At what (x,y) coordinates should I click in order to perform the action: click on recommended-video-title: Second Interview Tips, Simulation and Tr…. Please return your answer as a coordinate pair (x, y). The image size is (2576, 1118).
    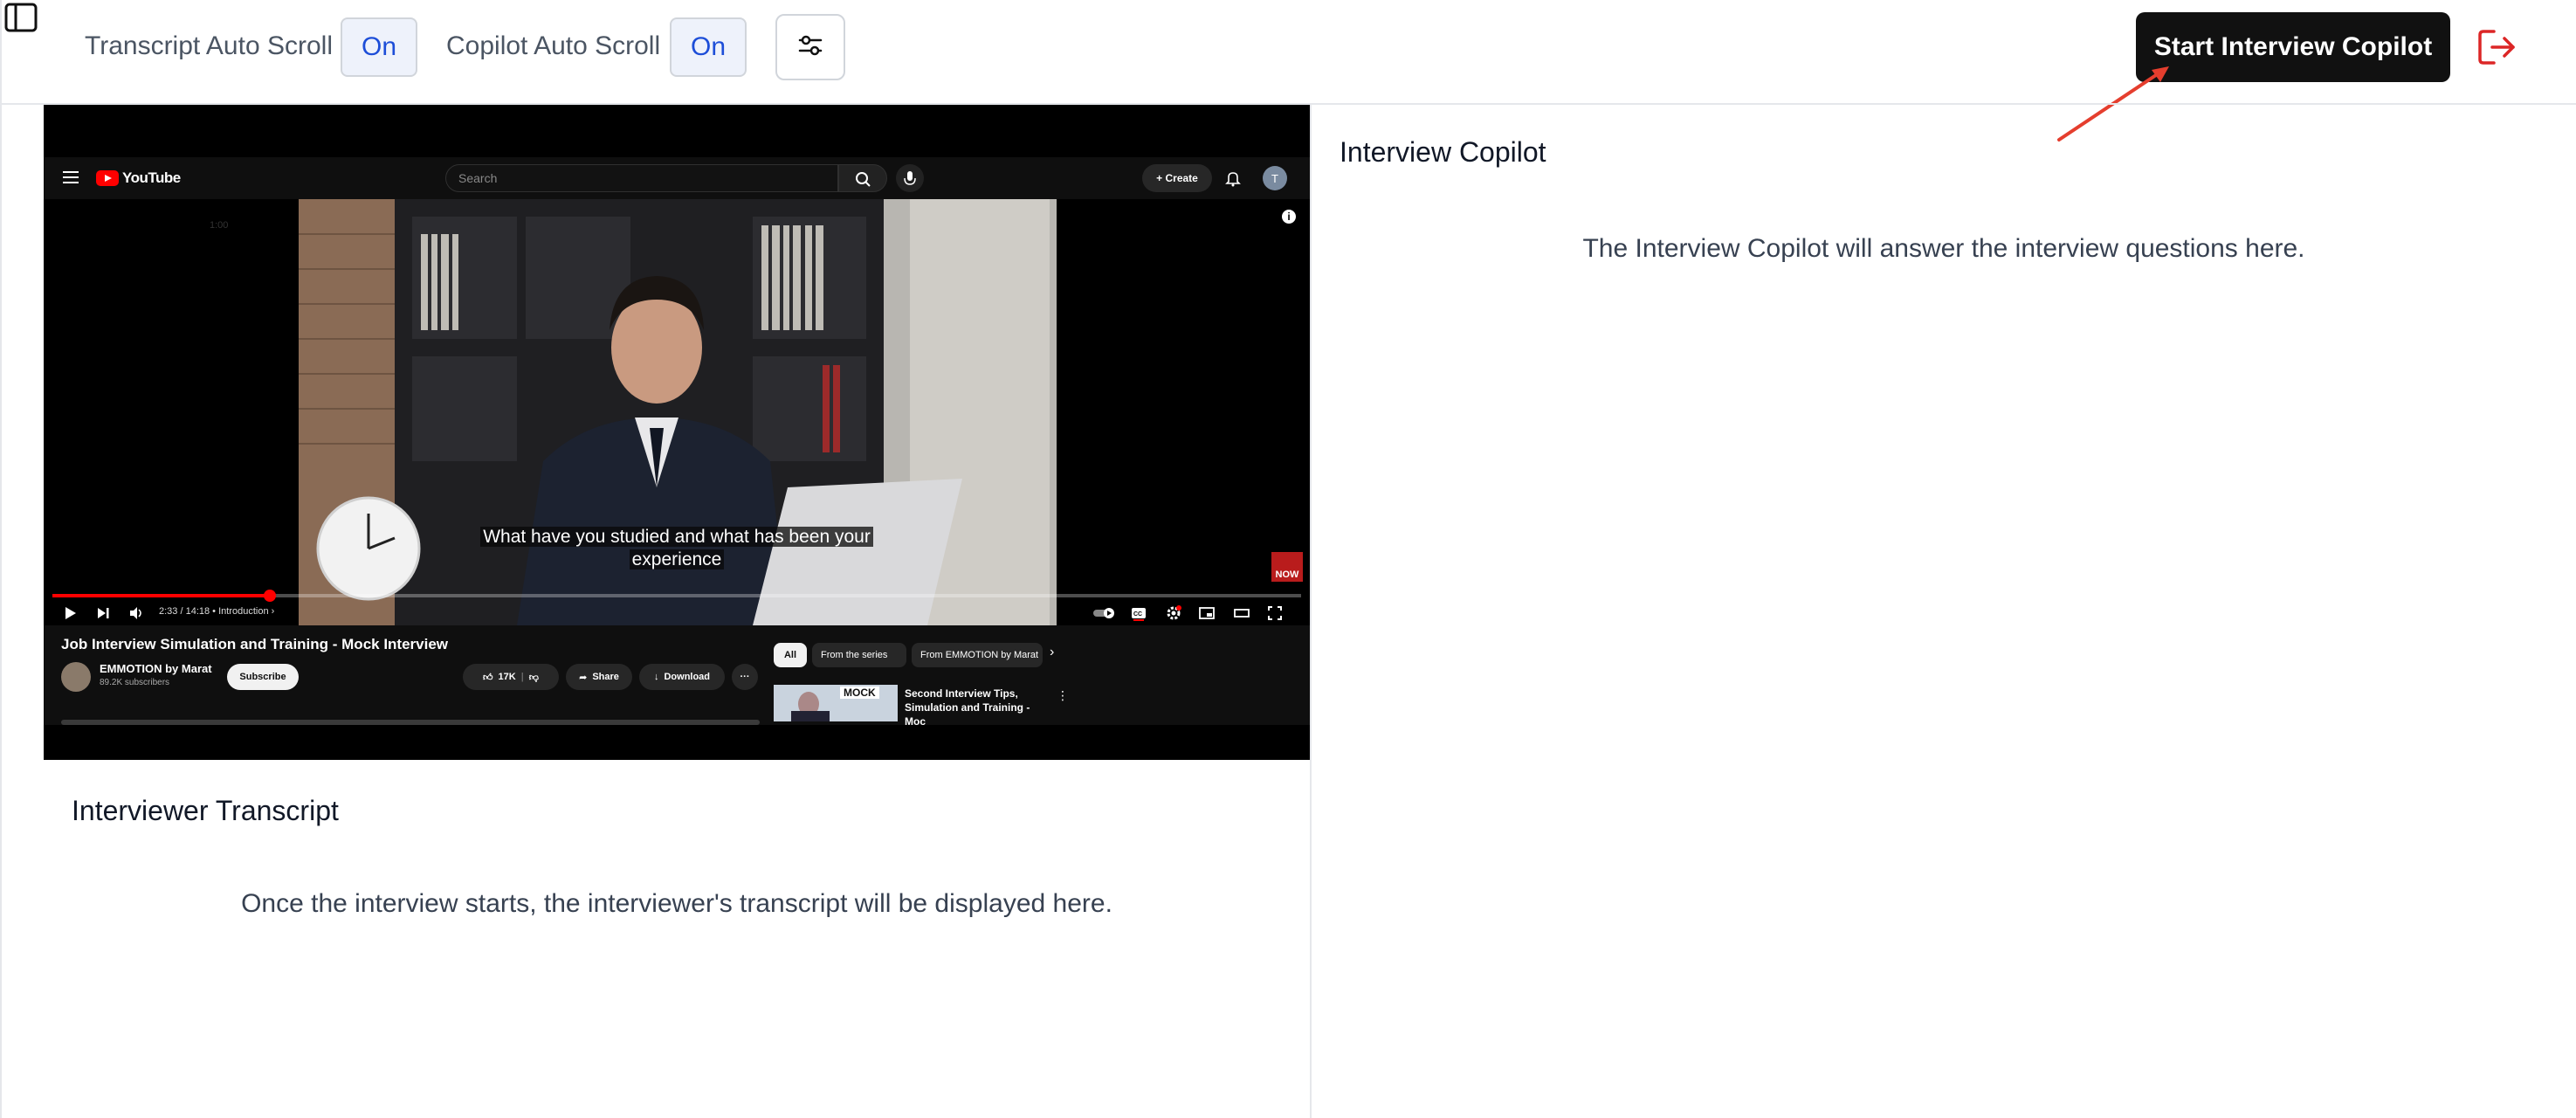
    Looking at the image, I should click on (967, 707).